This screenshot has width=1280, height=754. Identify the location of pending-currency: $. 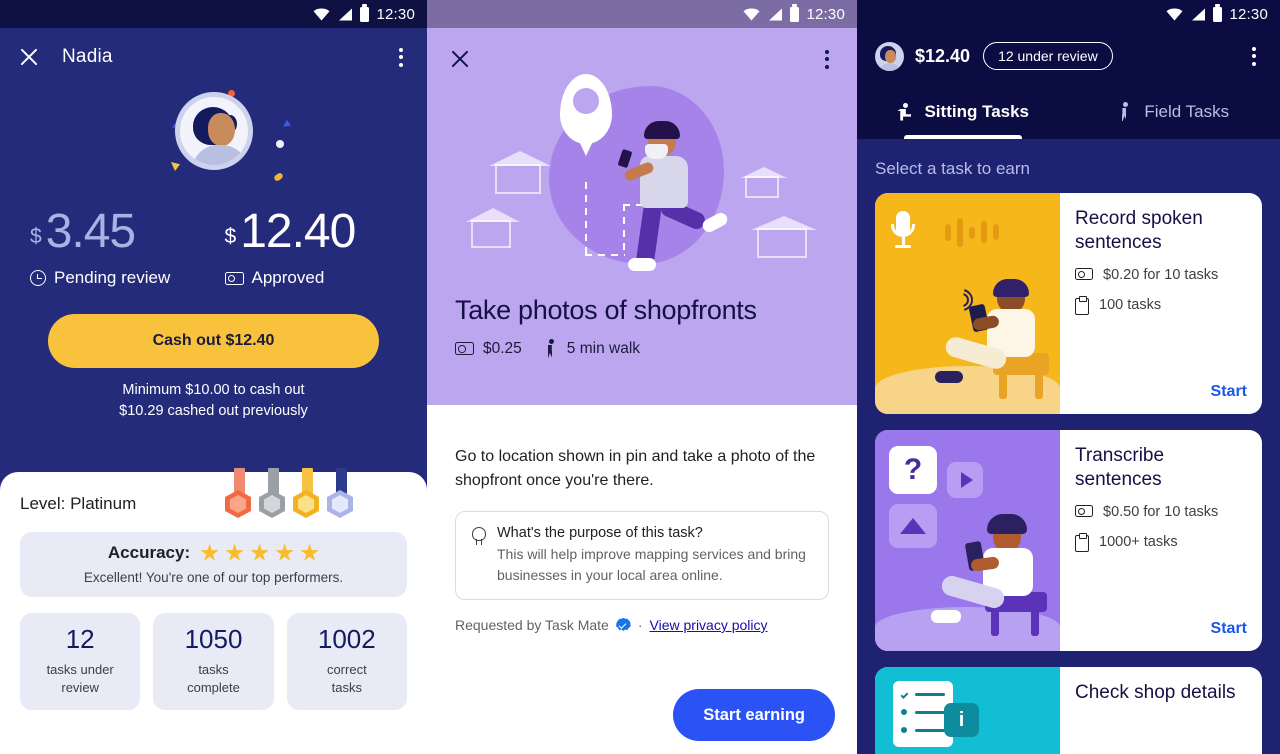
(36, 236).